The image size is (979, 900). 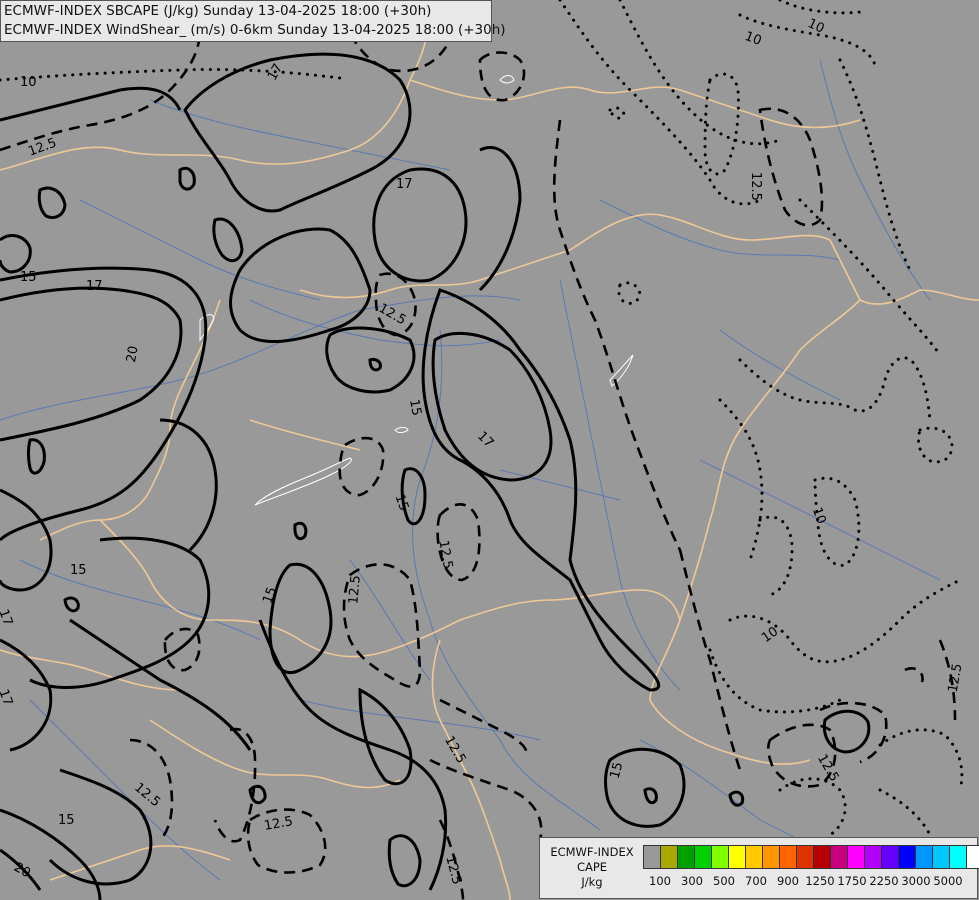 I want to click on legend-tick-label: 5000, so click(x=948, y=881).